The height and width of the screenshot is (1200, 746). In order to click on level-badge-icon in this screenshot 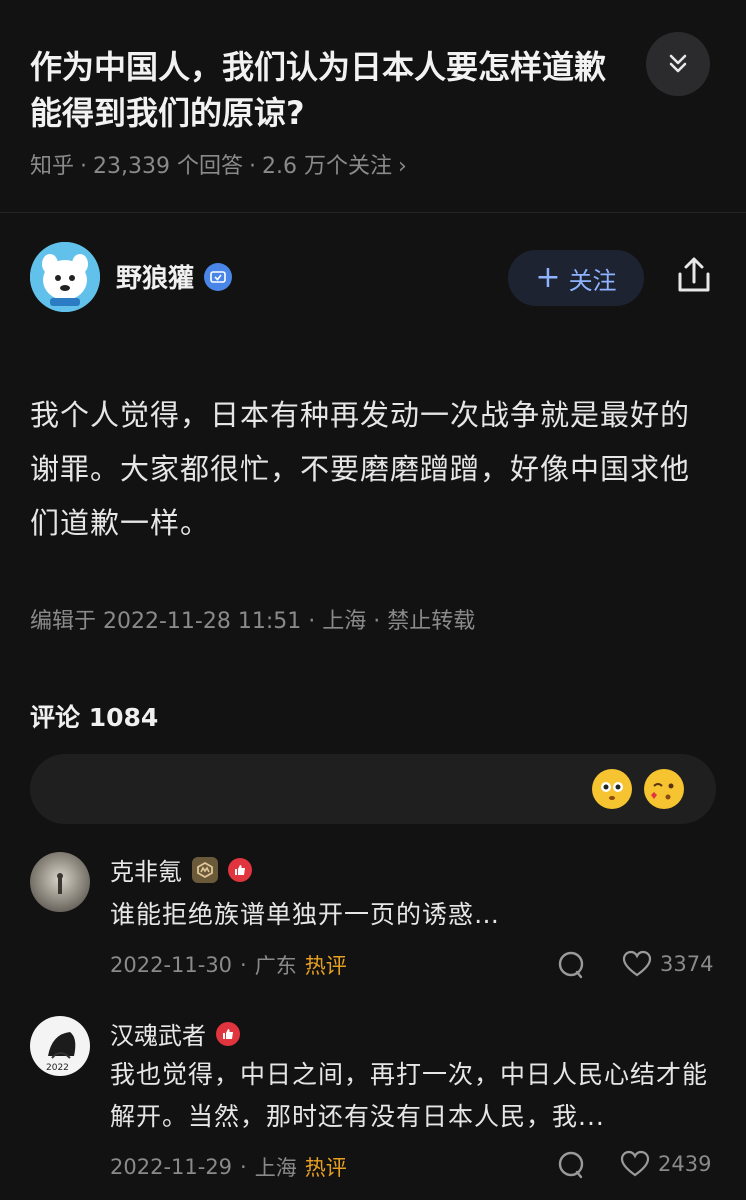, I will do `click(205, 869)`.